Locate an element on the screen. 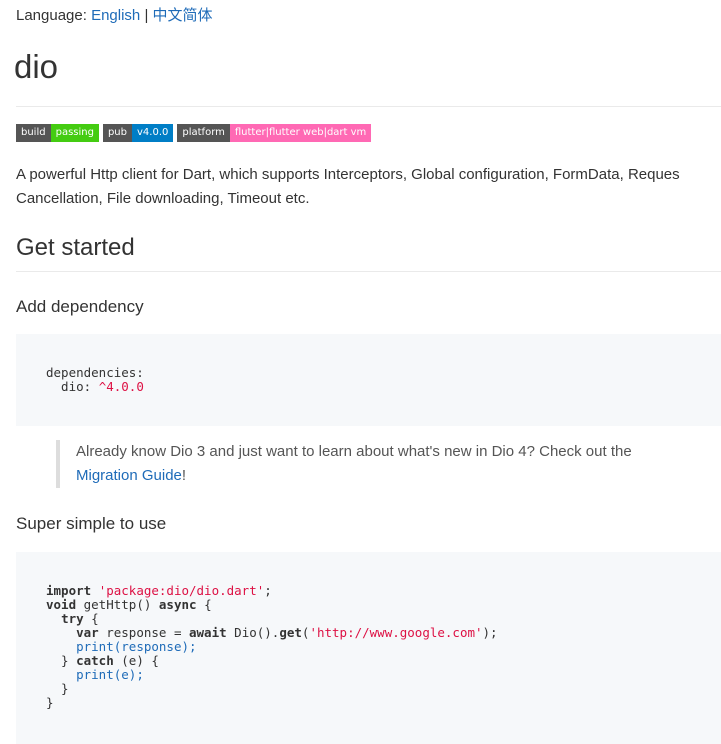  get-started-divider is located at coordinates (368, 271).